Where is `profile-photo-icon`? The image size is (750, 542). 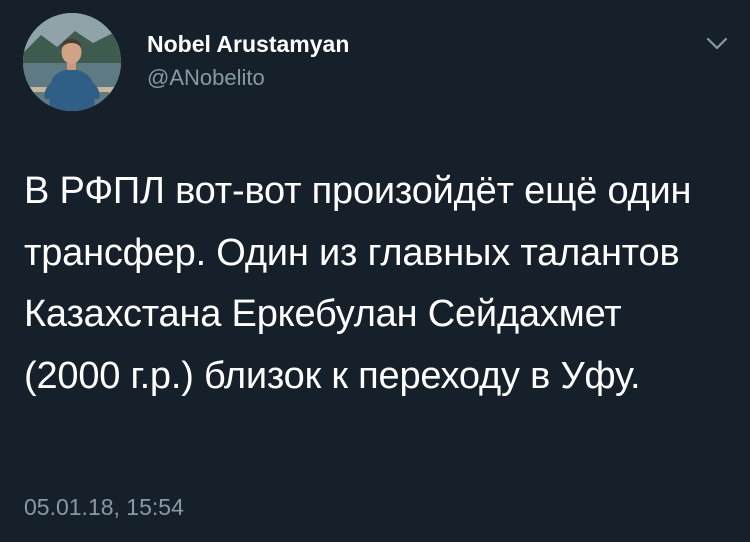 profile-photo-icon is located at coordinates (72, 62).